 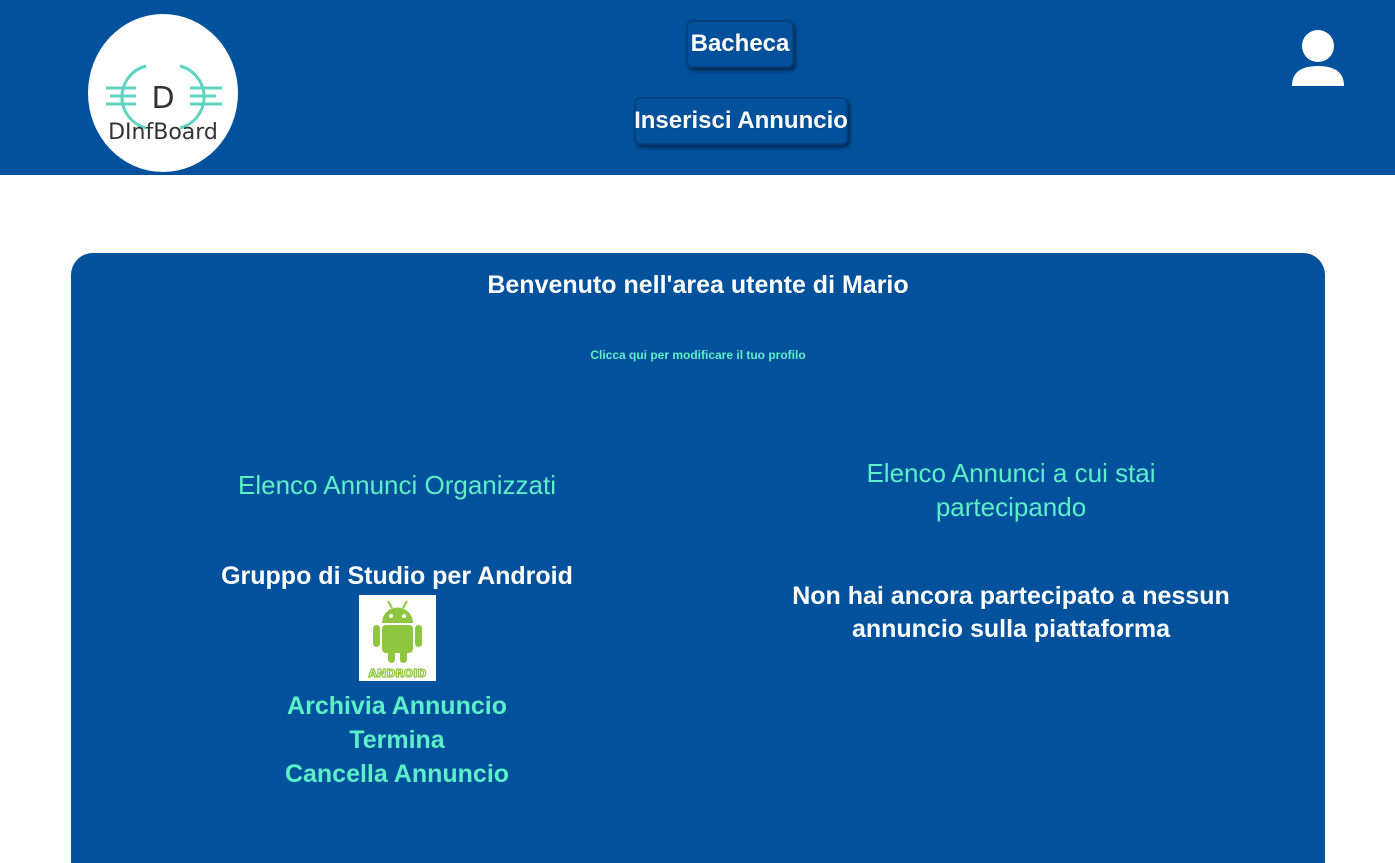 I want to click on participating-title-line1: Elenco Annunci a cui stai, so click(x=1011, y=473).